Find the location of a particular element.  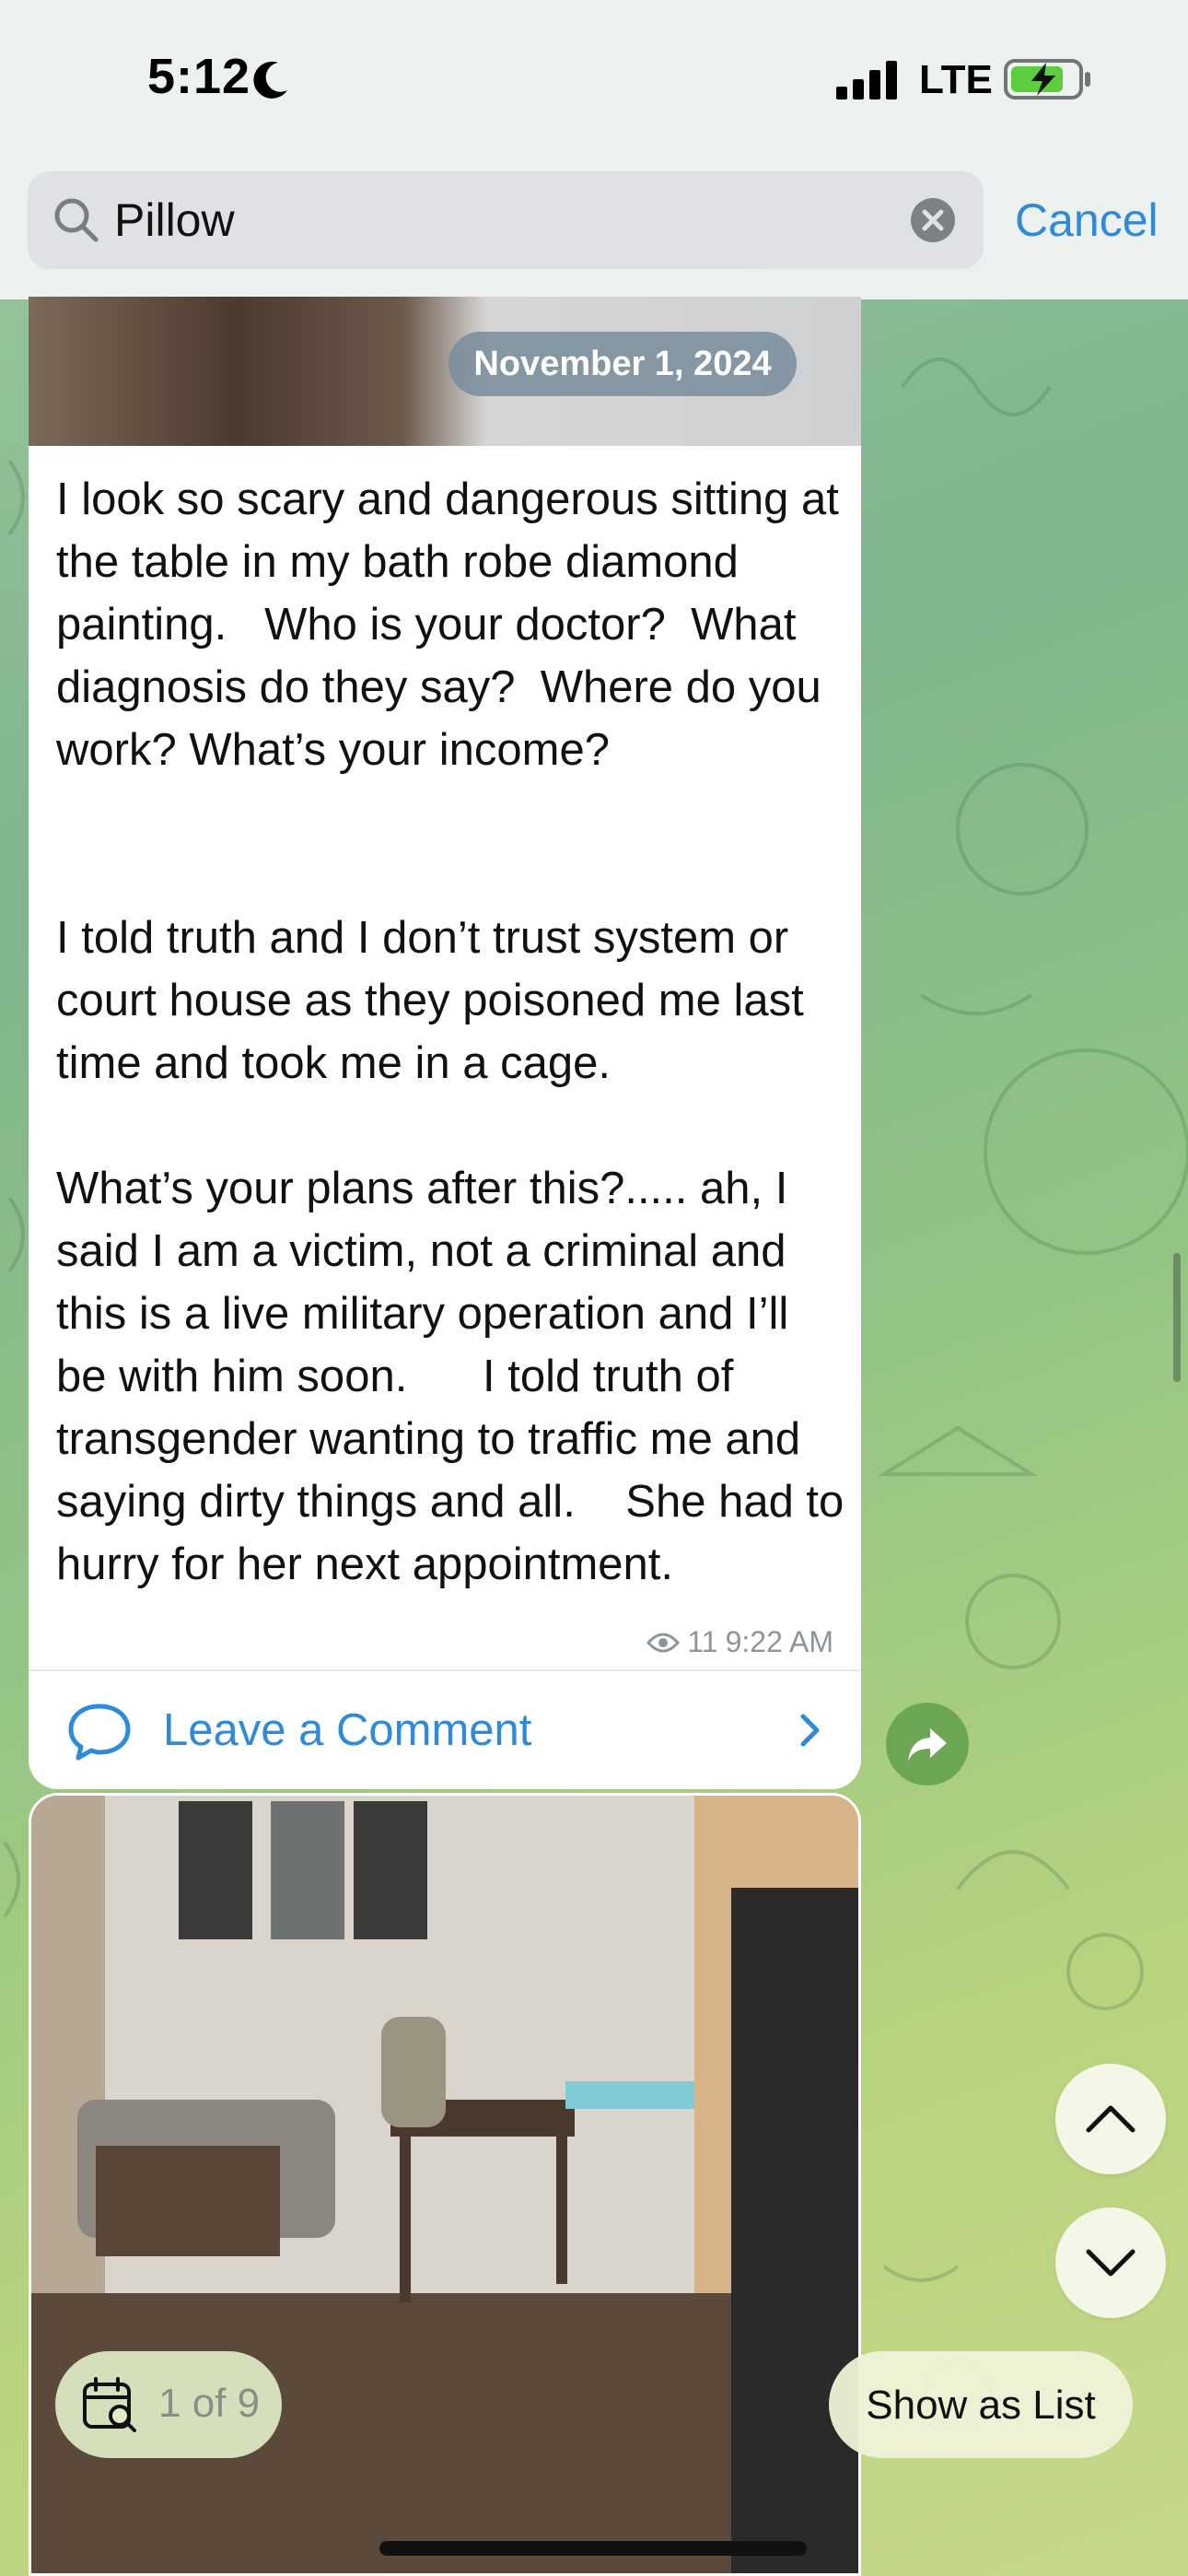

chevron-up-icon is located at coordinates (1111, 2119).